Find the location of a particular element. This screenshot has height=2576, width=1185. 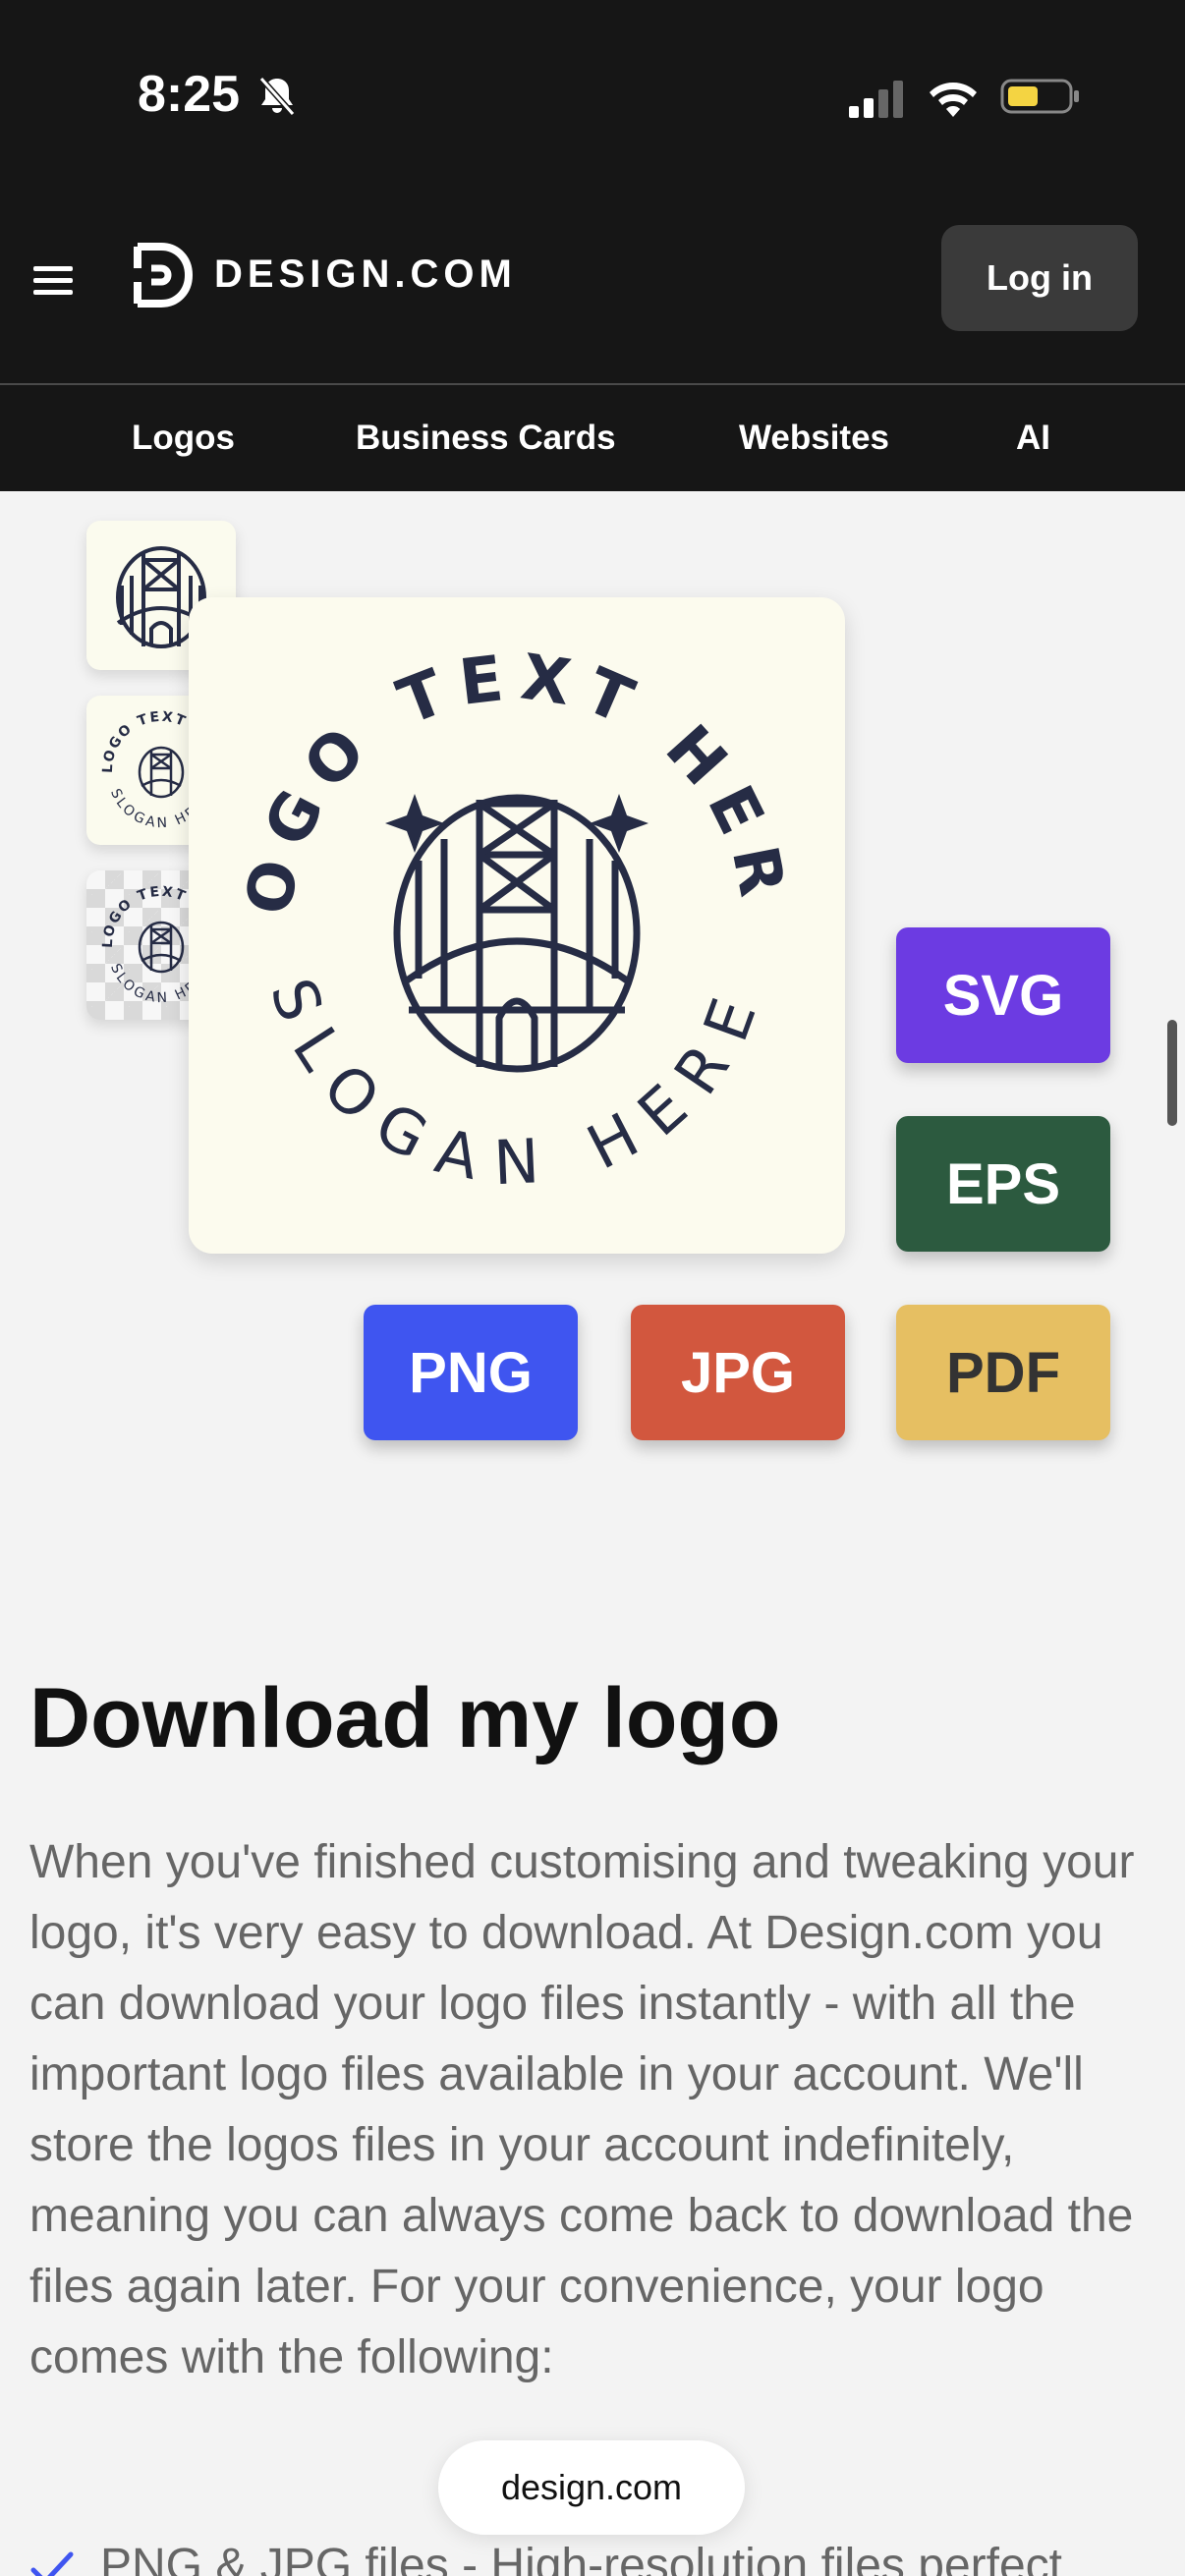

nav-item-business-cards: Business Cards is located at coordinates (486, 438).